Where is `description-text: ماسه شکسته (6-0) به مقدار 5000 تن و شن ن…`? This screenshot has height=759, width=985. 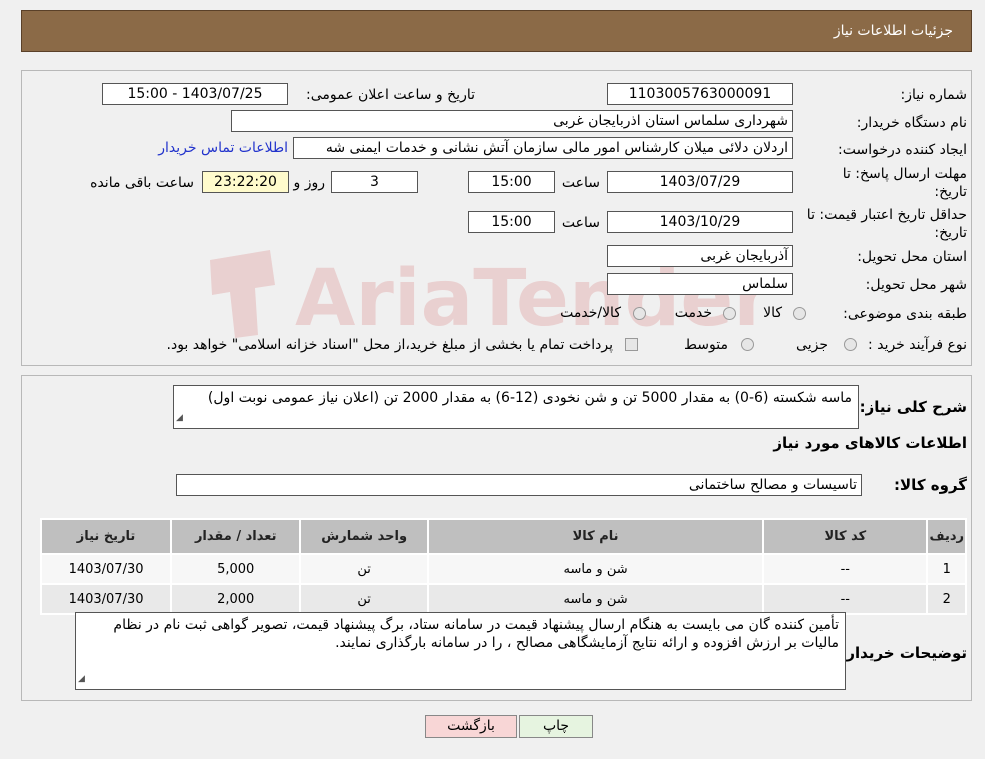 description-text: ماسه شکسته (6-0) به مقدار 5000 تن و شن ن… is located at coordinates (529, 398).